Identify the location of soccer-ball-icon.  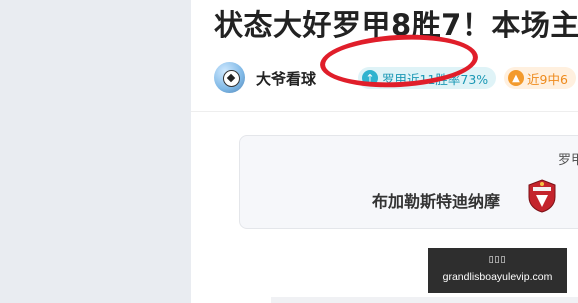
(231, 78).